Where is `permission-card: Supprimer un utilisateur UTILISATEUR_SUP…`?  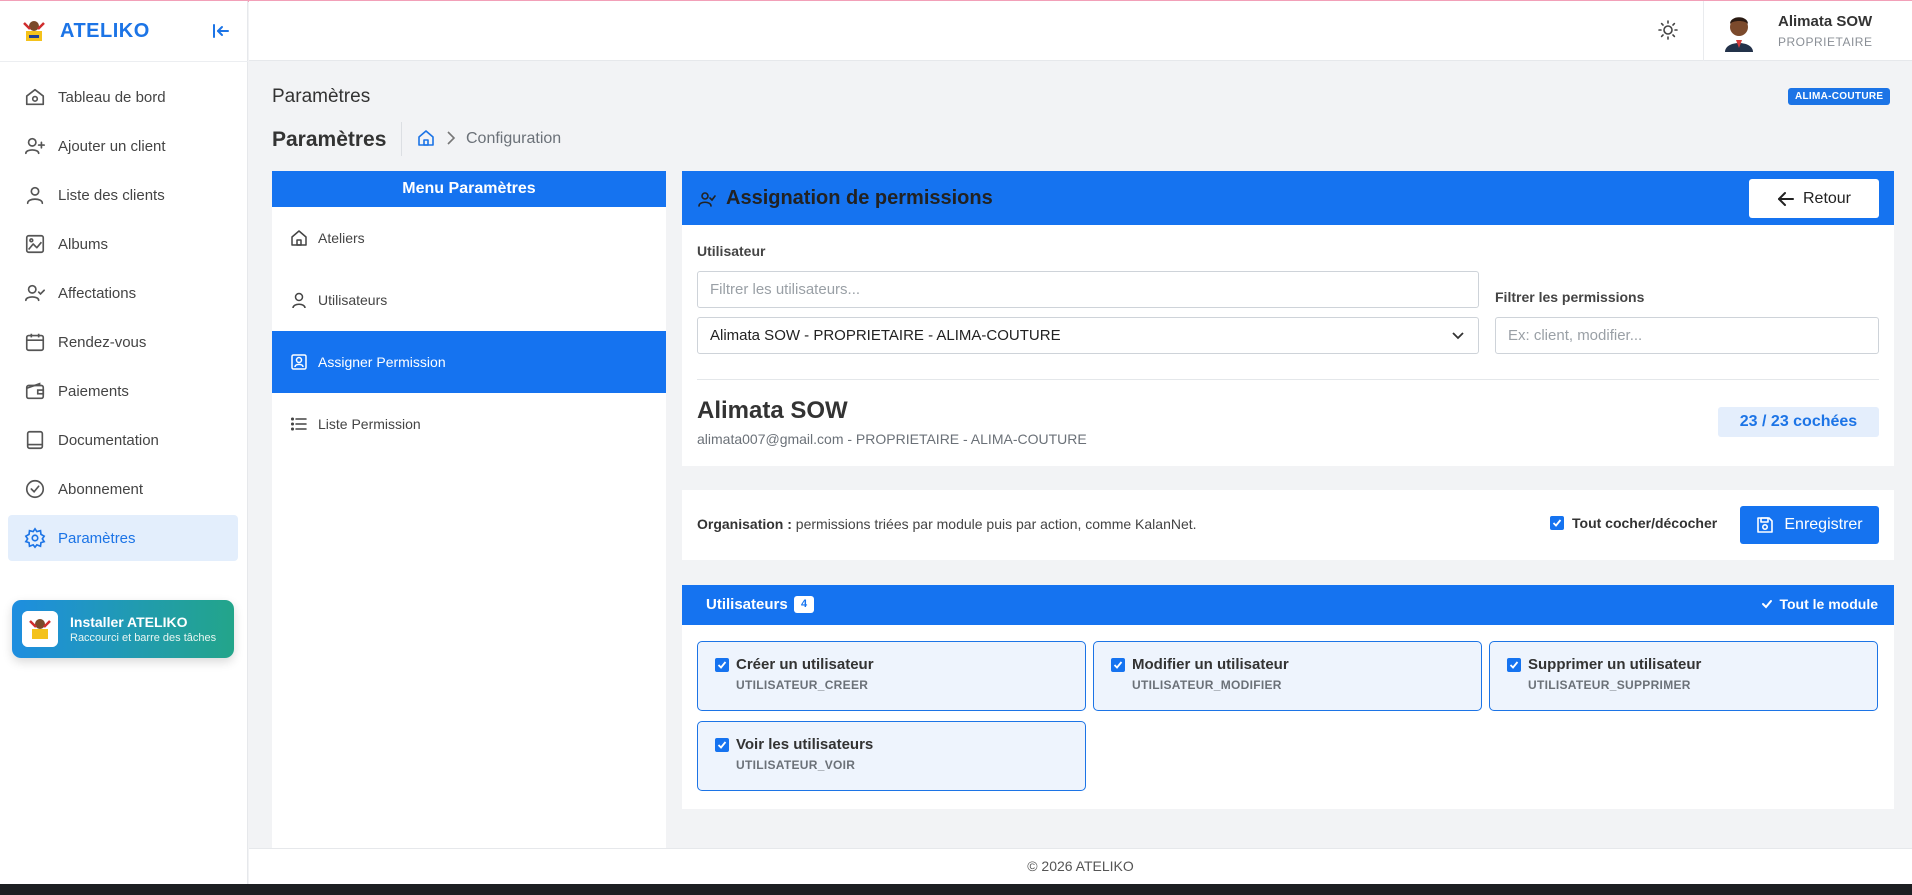 permission-card: Supprimer un utilisateur UTILISATEUR_SUP… is located at coordinates (1683, 676).